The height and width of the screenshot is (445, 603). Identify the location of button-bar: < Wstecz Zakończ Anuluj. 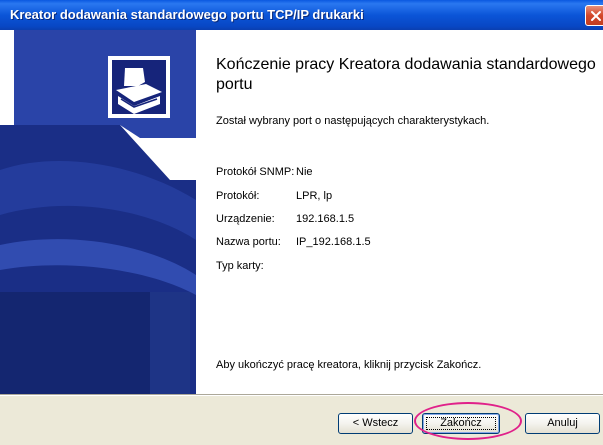
(301, 420).